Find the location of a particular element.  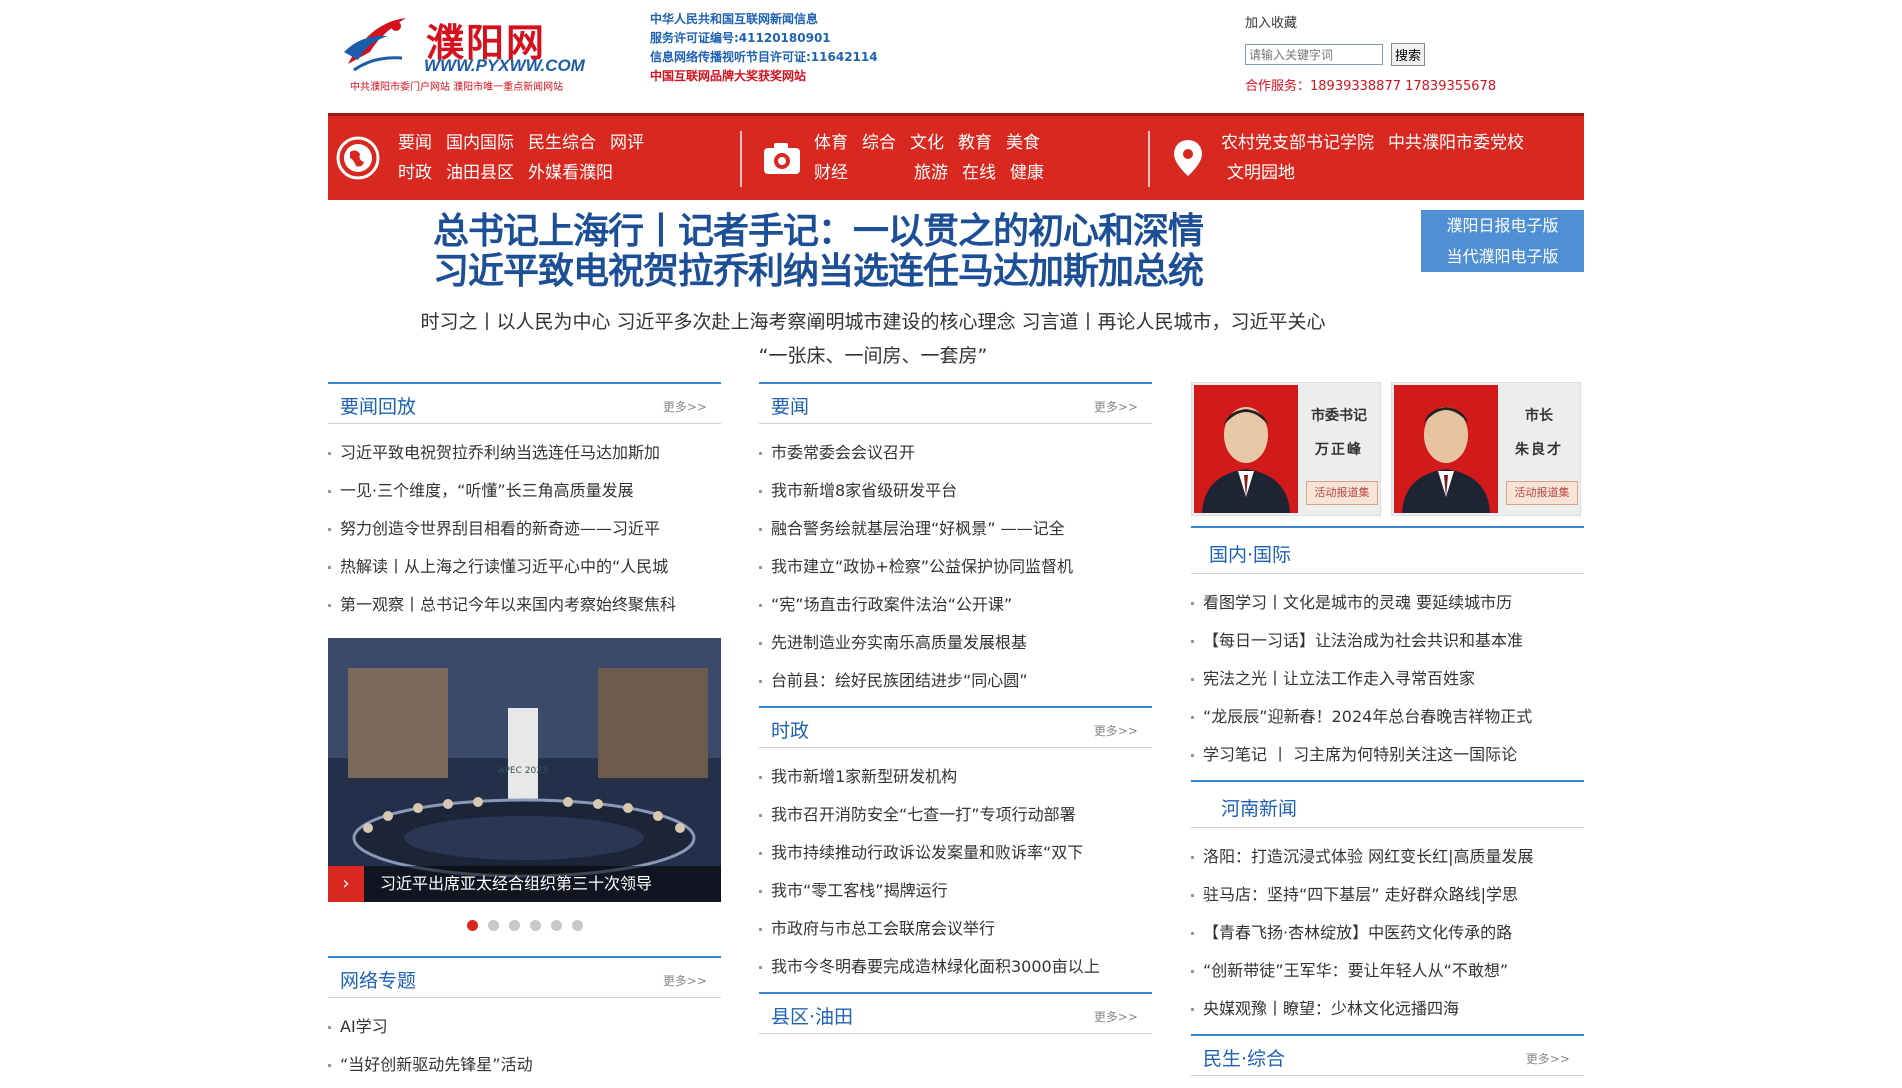

photo-slideshow: APEC 2023 › 习近平出席亚太经合组织第三十次领导 is located at coordinates (524, 770).